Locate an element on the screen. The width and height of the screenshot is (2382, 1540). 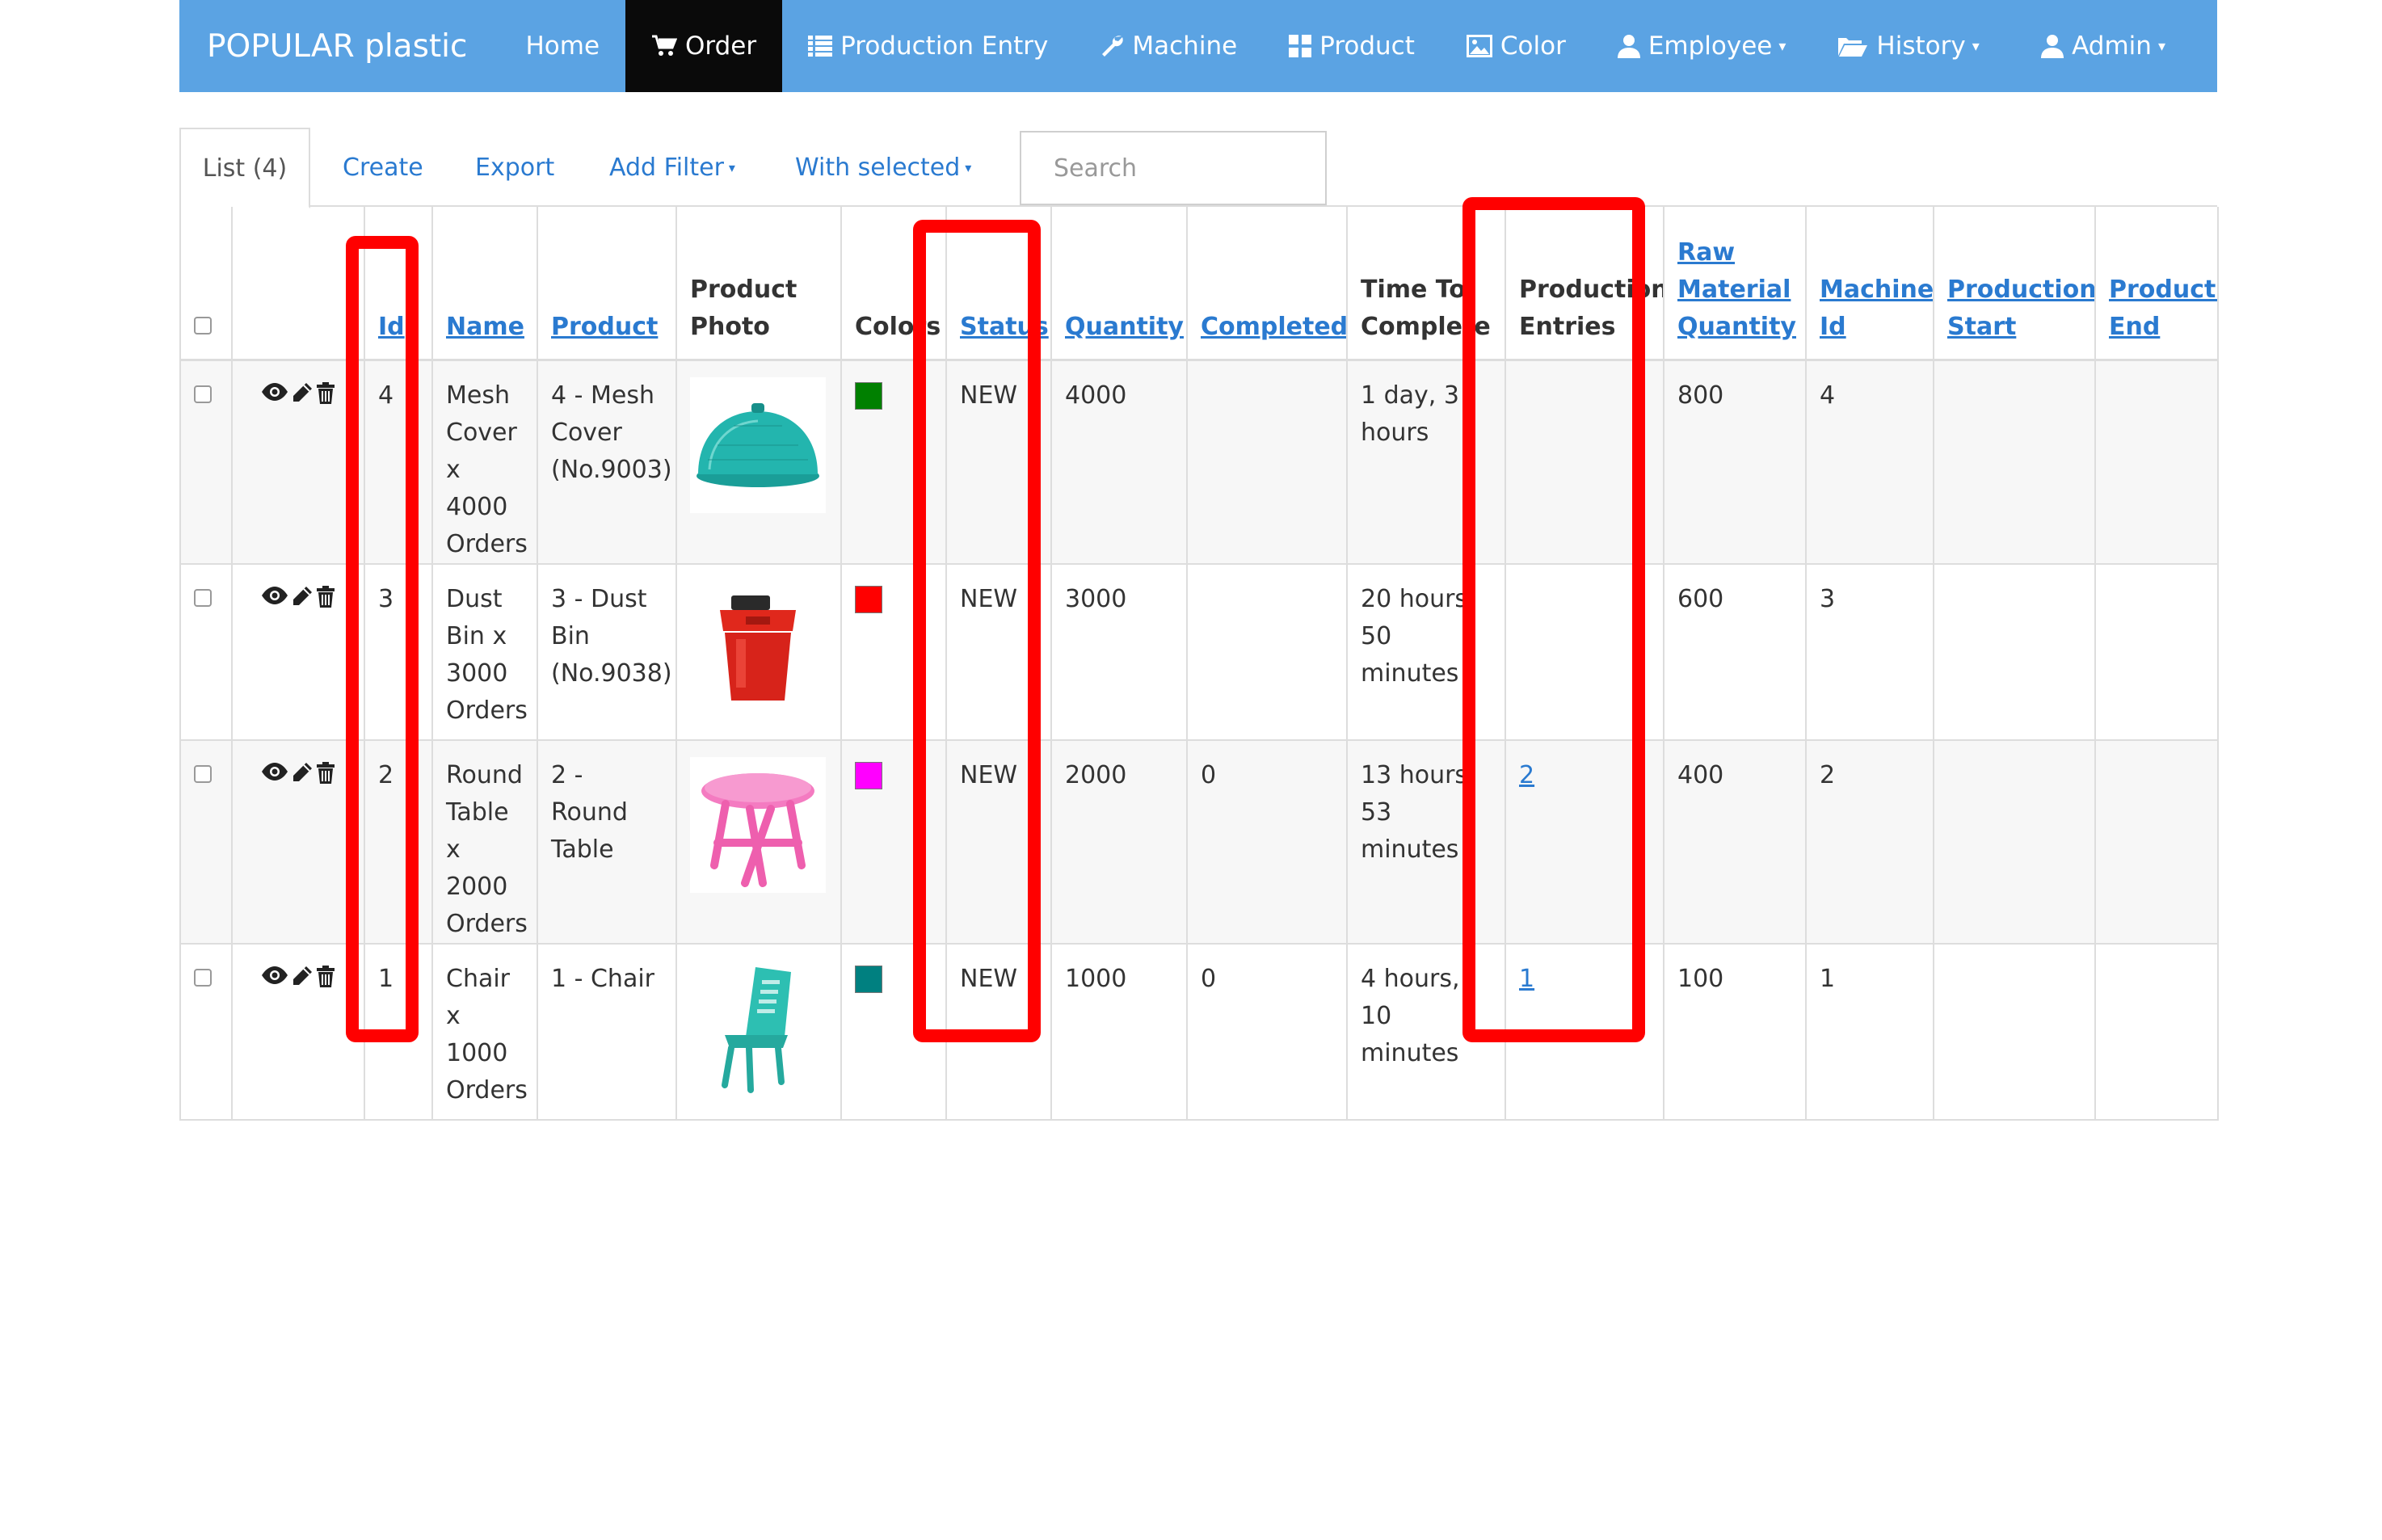
tab-list: List (4) is located at coordinates (245, 168).